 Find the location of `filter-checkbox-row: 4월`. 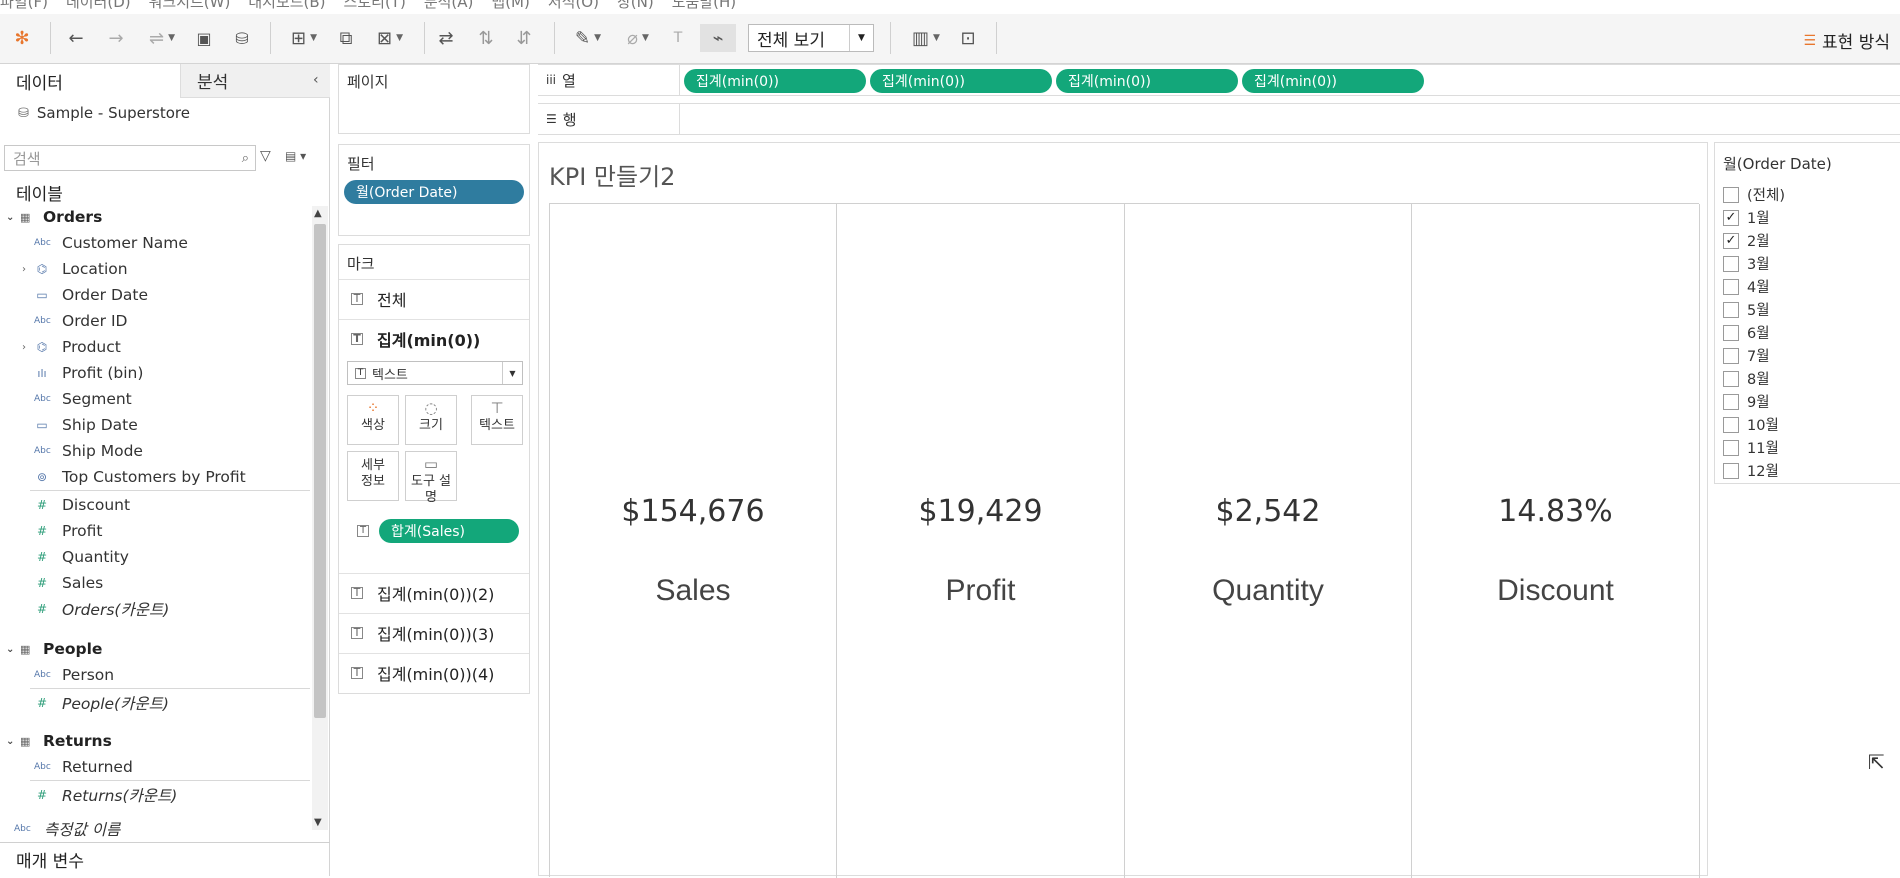

filter-checkbox-row: 4월 is located at coordinates (1746, 286).